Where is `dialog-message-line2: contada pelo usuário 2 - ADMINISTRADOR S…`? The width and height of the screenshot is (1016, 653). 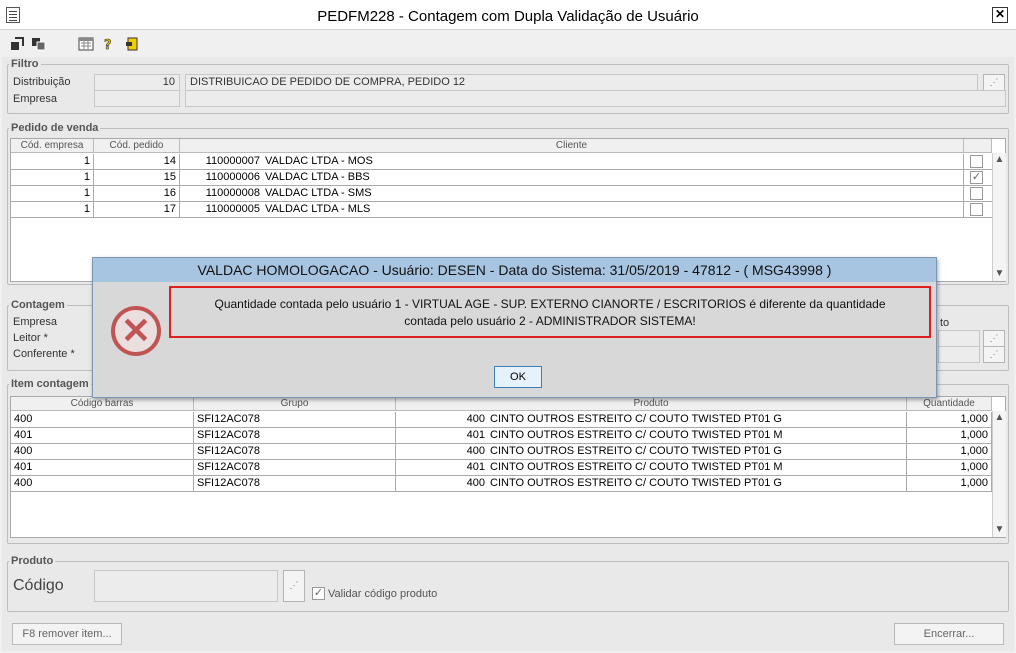 dialog-message-line2: contada pelo usuário 2 - ADMINISTRADOR S… is located at coordinates (550, 321).